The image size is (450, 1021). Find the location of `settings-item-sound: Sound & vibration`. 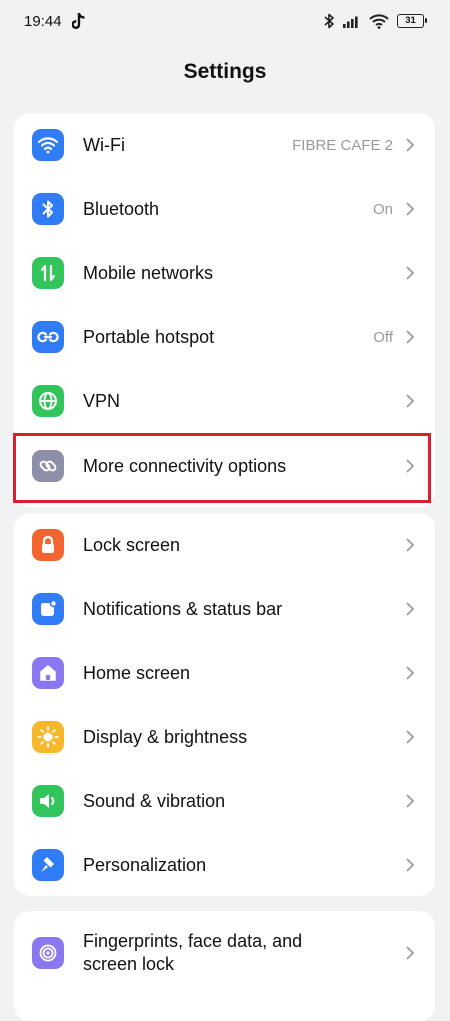

settings-item-sound: Sound & vibration is located at coordinates (224, 801).